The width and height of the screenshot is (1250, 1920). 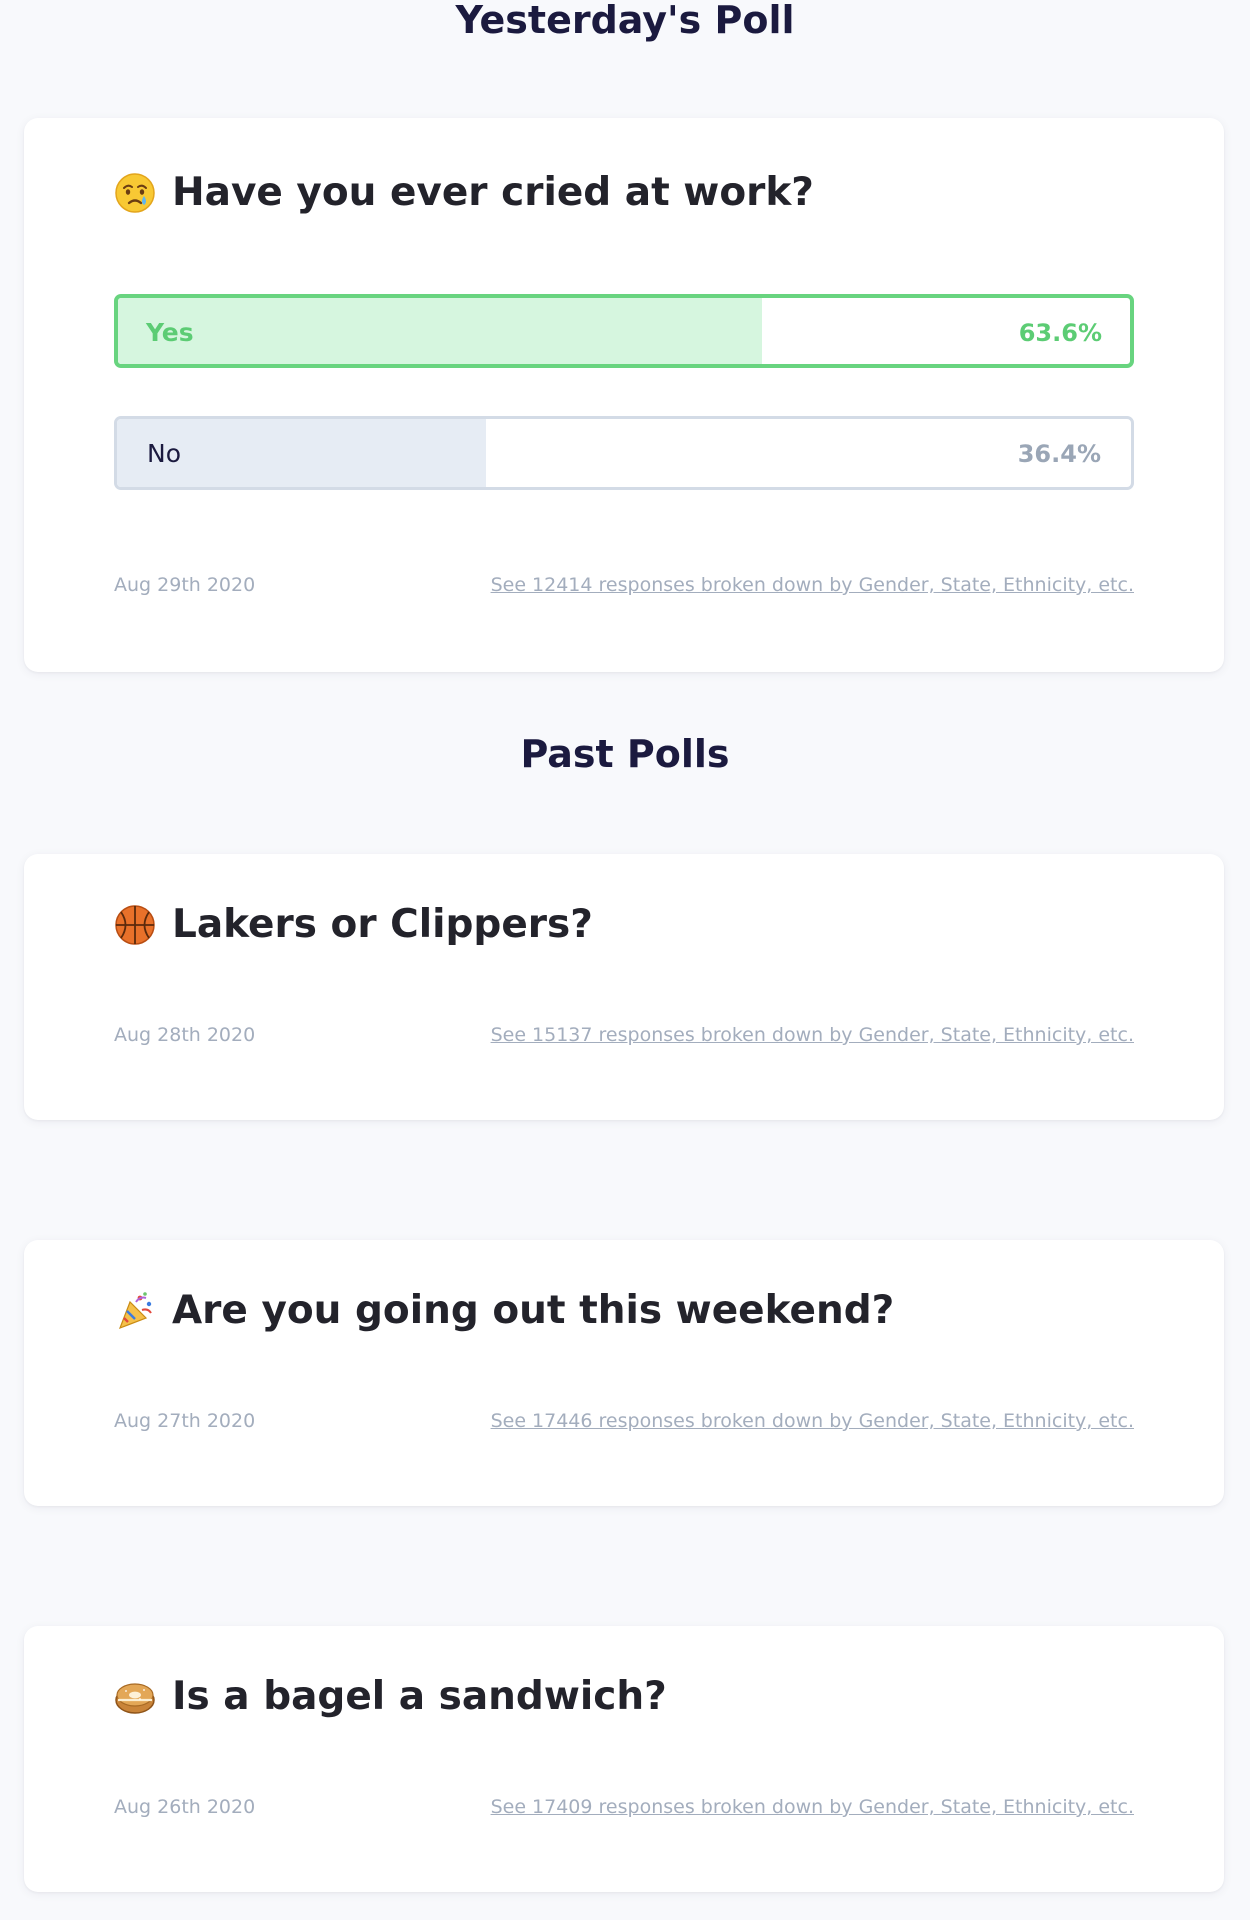 What do you see at coordinates (164, 453) in the screenshot?
I see `poll-option-no-label: No` at bounding box center [164, 453].